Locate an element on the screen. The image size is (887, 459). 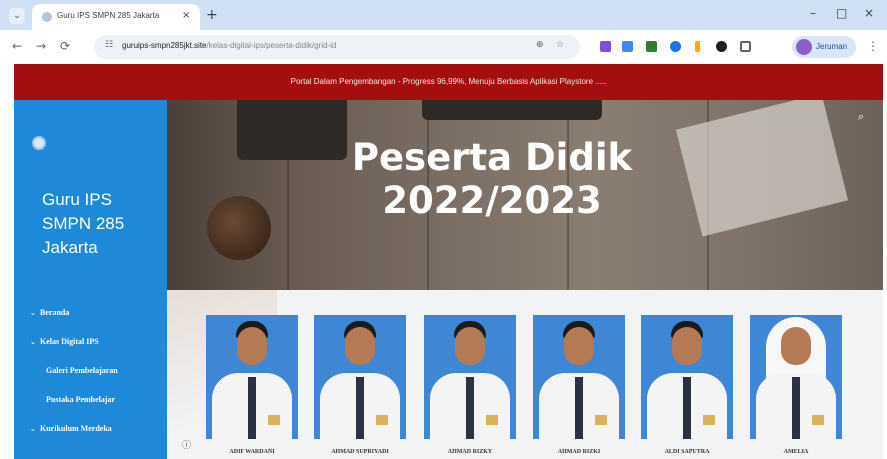
sidebar-item-label: Pustaka Pembelajar is located at coordinates (81, 399).